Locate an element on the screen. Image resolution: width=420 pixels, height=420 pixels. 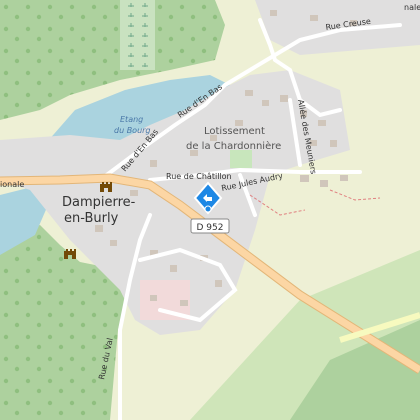
lotissement-label-line1: Lotissement is located at coordinates (234, 131).